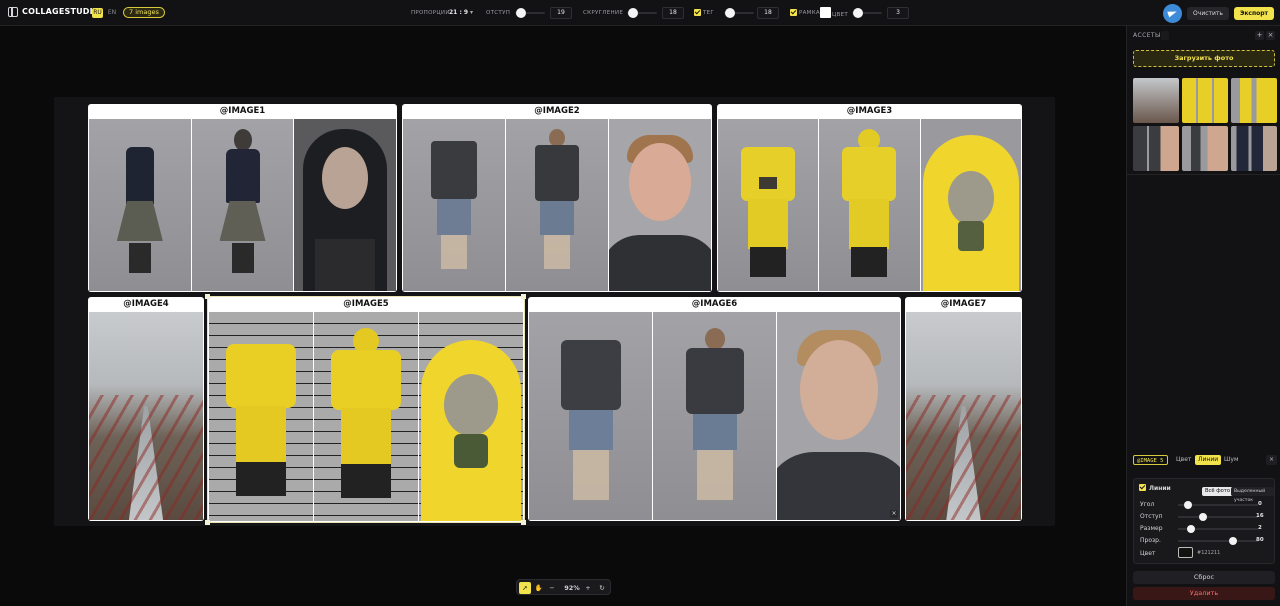 This screenshot has height=606, width=1280. Describe the element at coordinates (1191, 529) in the screenshot. I see `size-slider-handle` at that location.